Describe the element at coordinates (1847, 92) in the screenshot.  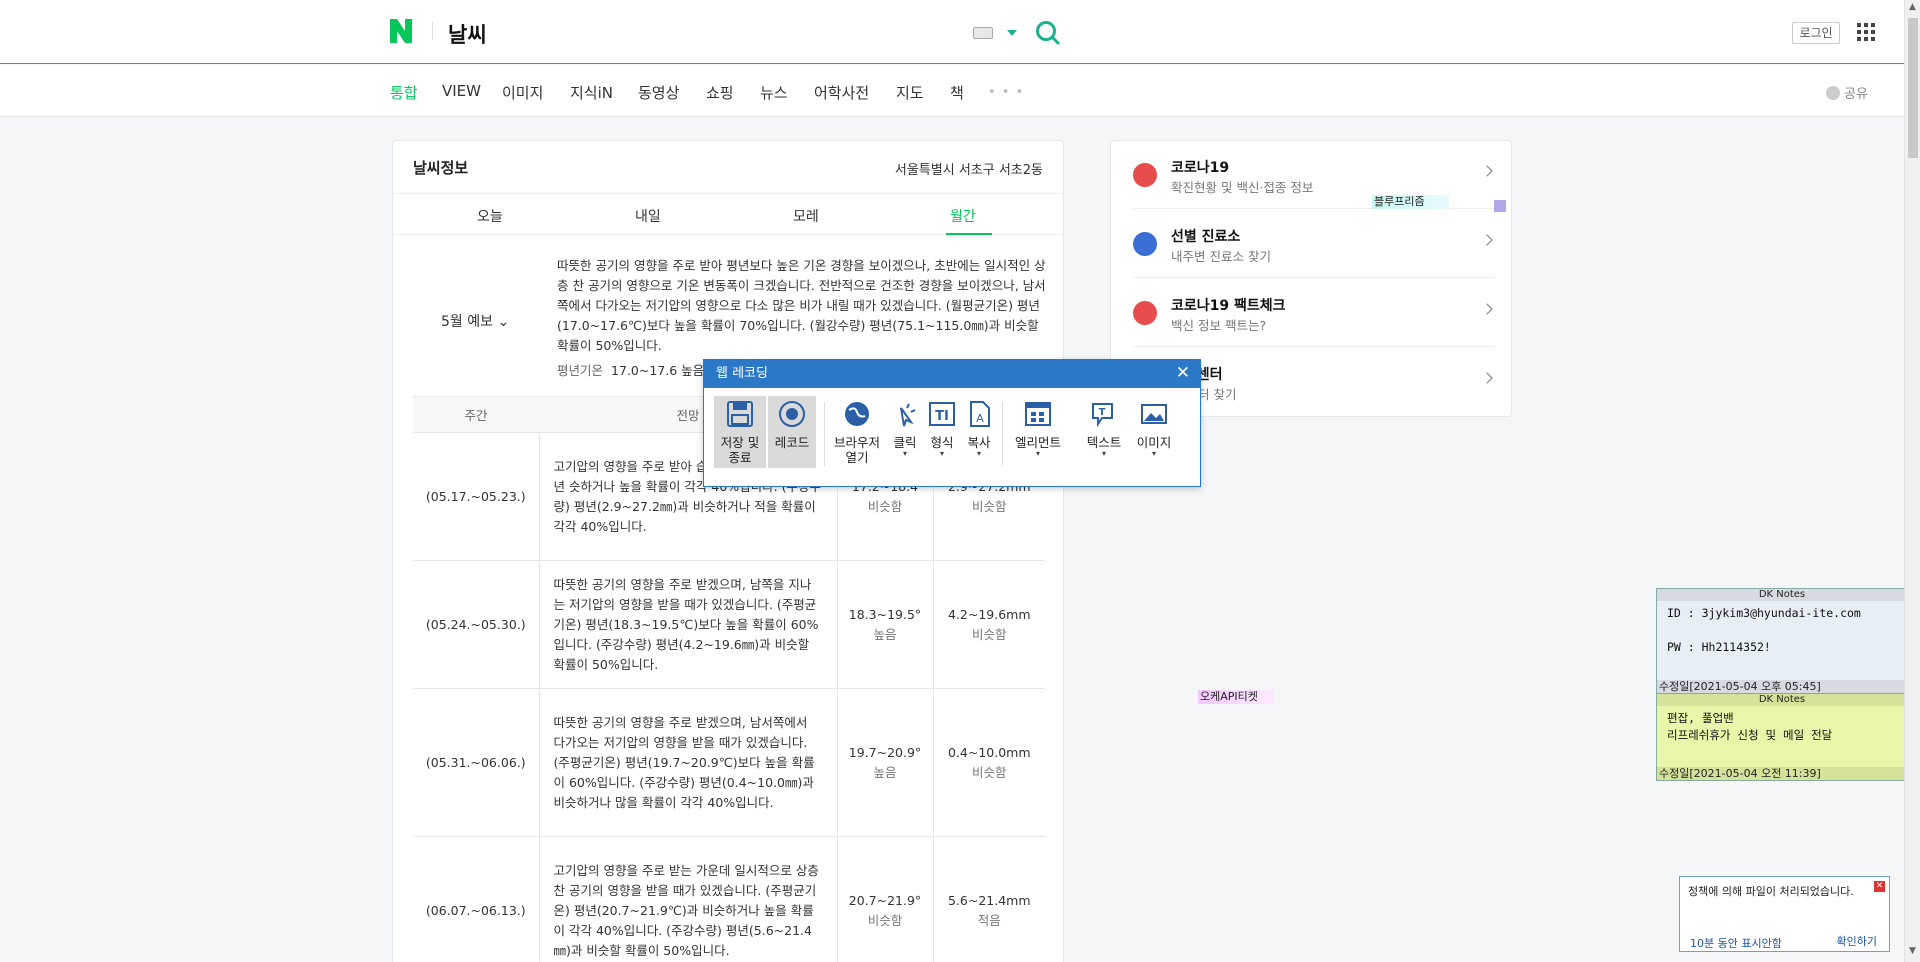
I see `share-button: 공유` at that location.